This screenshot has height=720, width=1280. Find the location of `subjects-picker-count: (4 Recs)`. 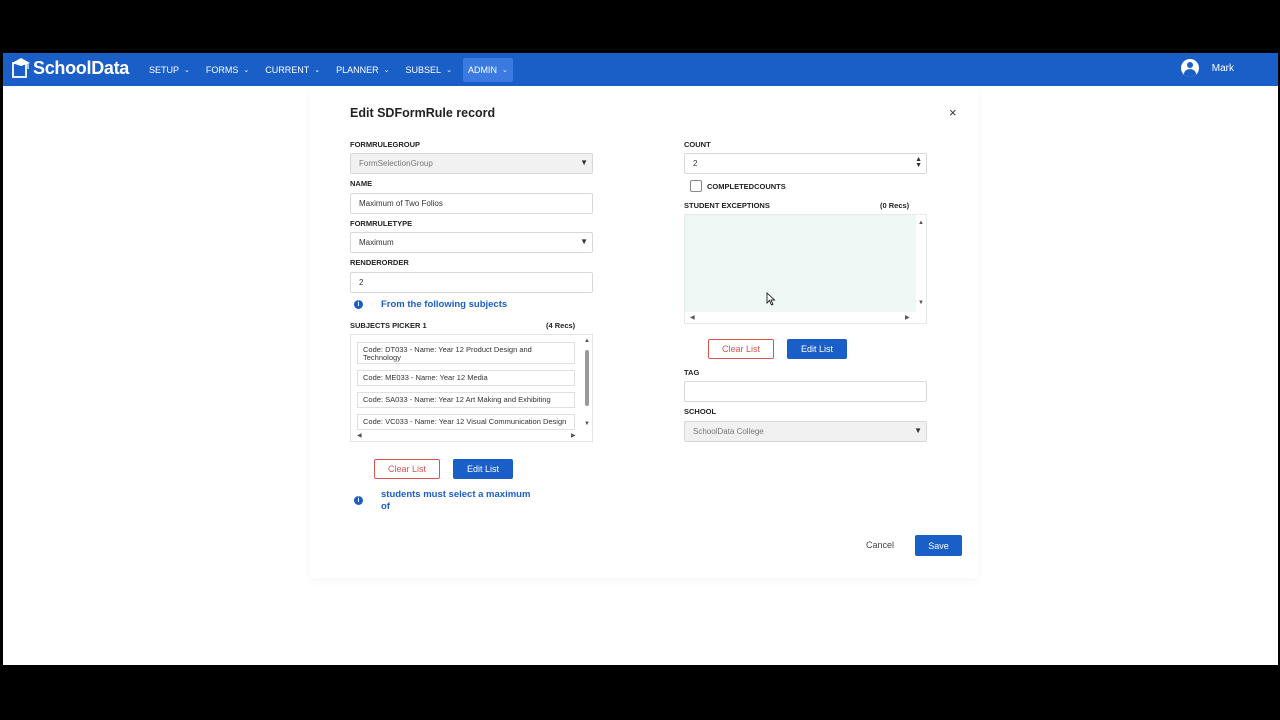

subjects-picker-count: (4 Recs) is located at coordinates (561, 325).